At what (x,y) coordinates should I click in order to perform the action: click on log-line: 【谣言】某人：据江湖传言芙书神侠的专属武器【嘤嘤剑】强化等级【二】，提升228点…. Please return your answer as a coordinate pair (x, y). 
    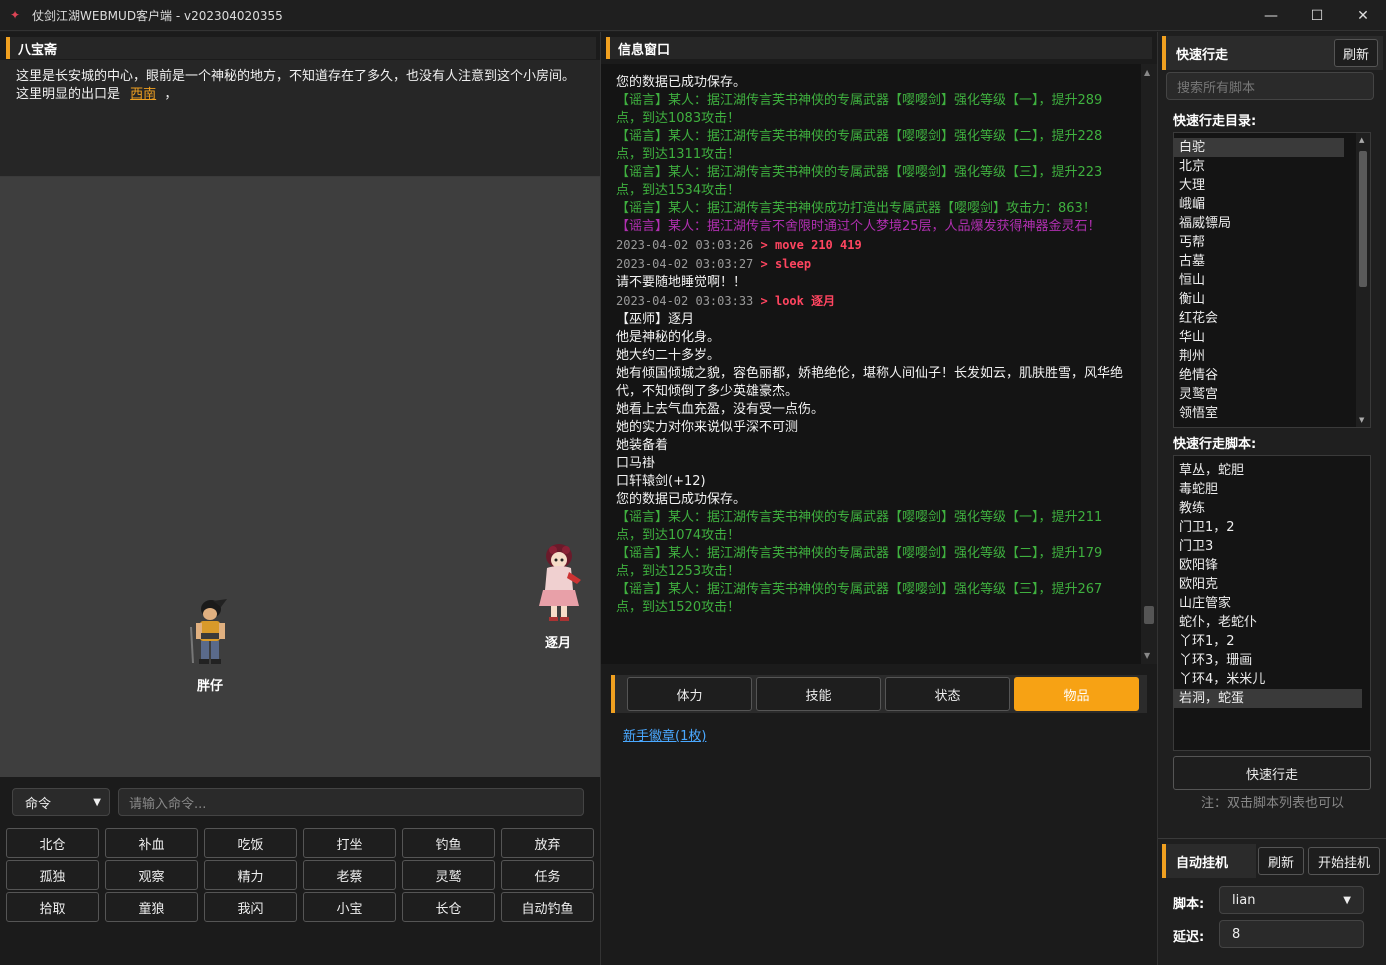
    Looking at the image, I should click on (859, 145).